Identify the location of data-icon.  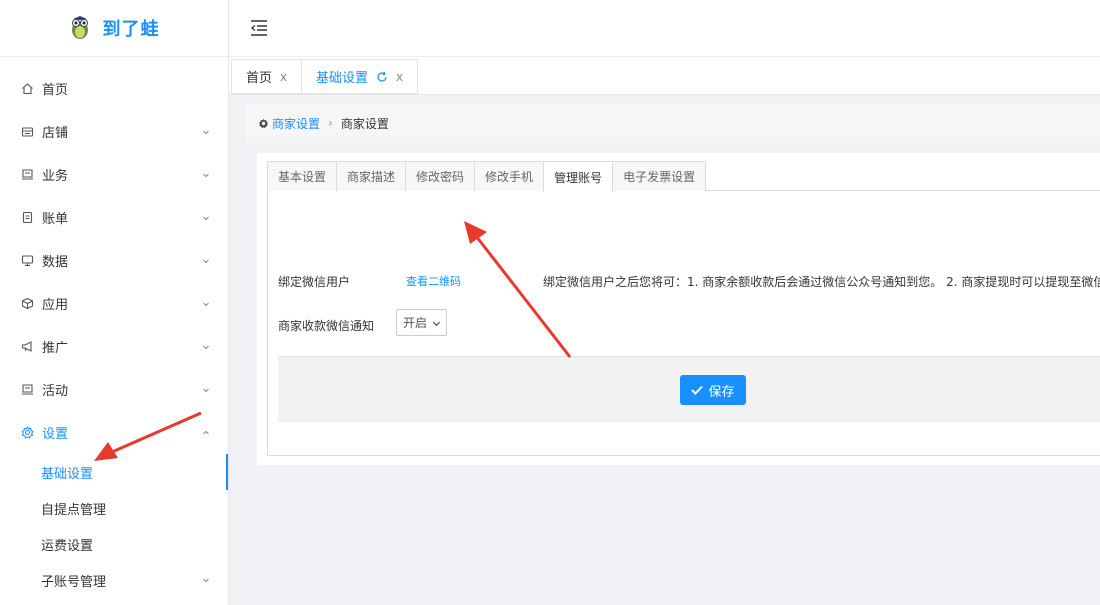
(27, 261).